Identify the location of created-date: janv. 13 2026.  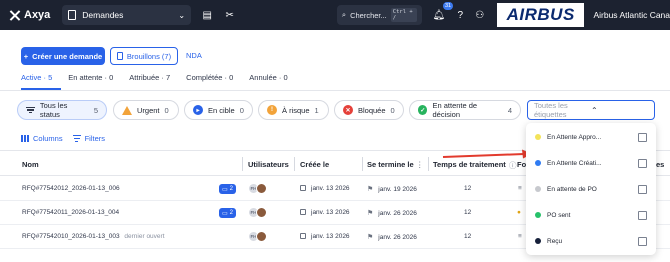
(325, 188).